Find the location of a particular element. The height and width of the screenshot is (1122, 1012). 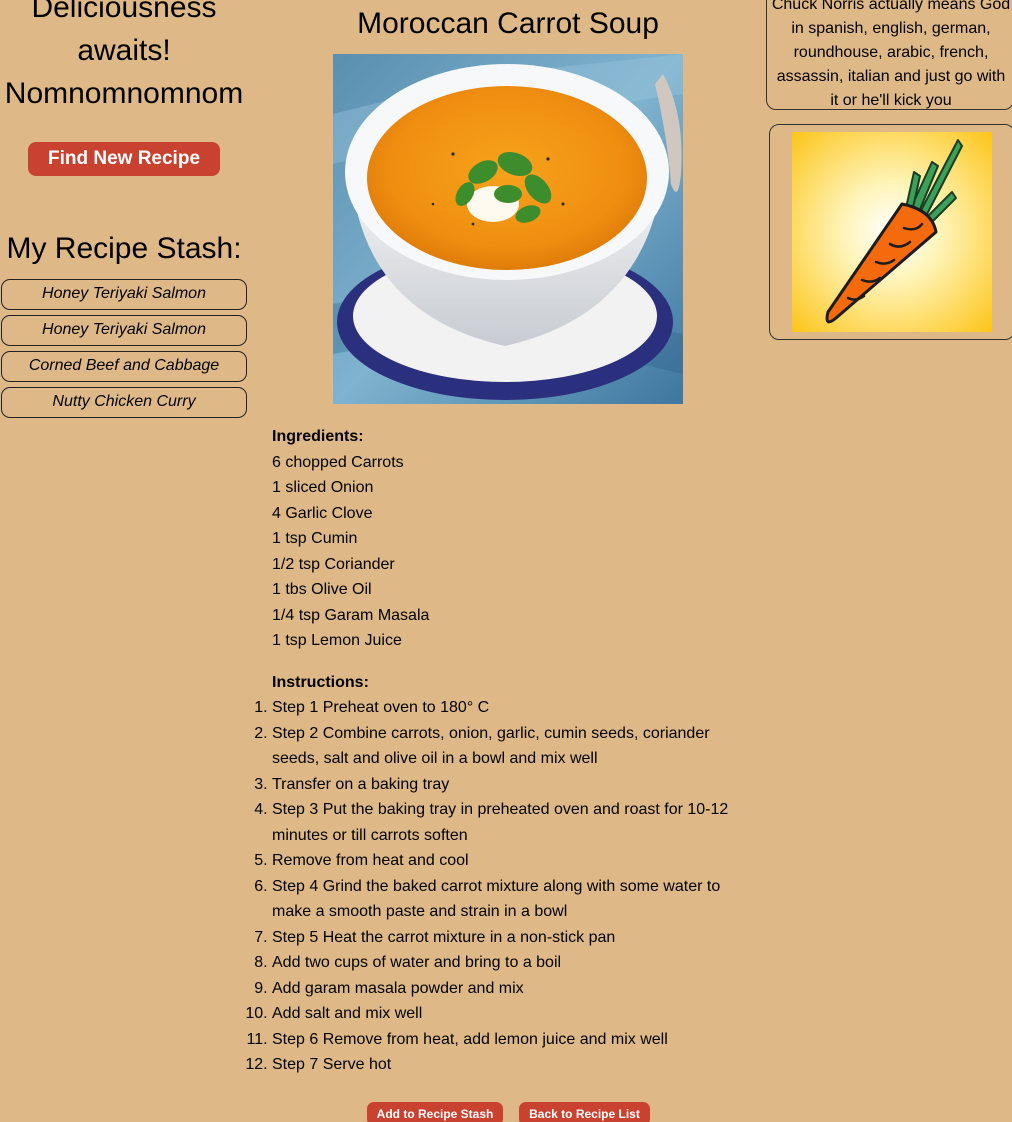

instruction-step: Step 7 Serve hot is located at coordinates (507, 1065).